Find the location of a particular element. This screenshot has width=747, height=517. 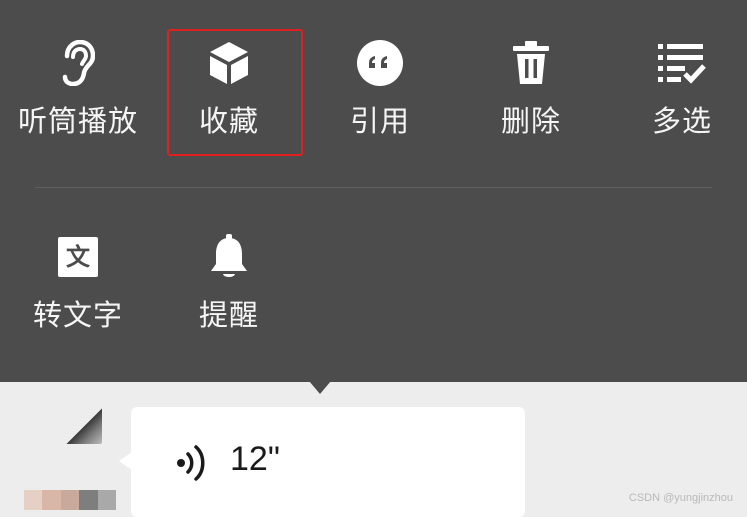

menu-item-remind: 提醒 is located at coordinates (229, 191).